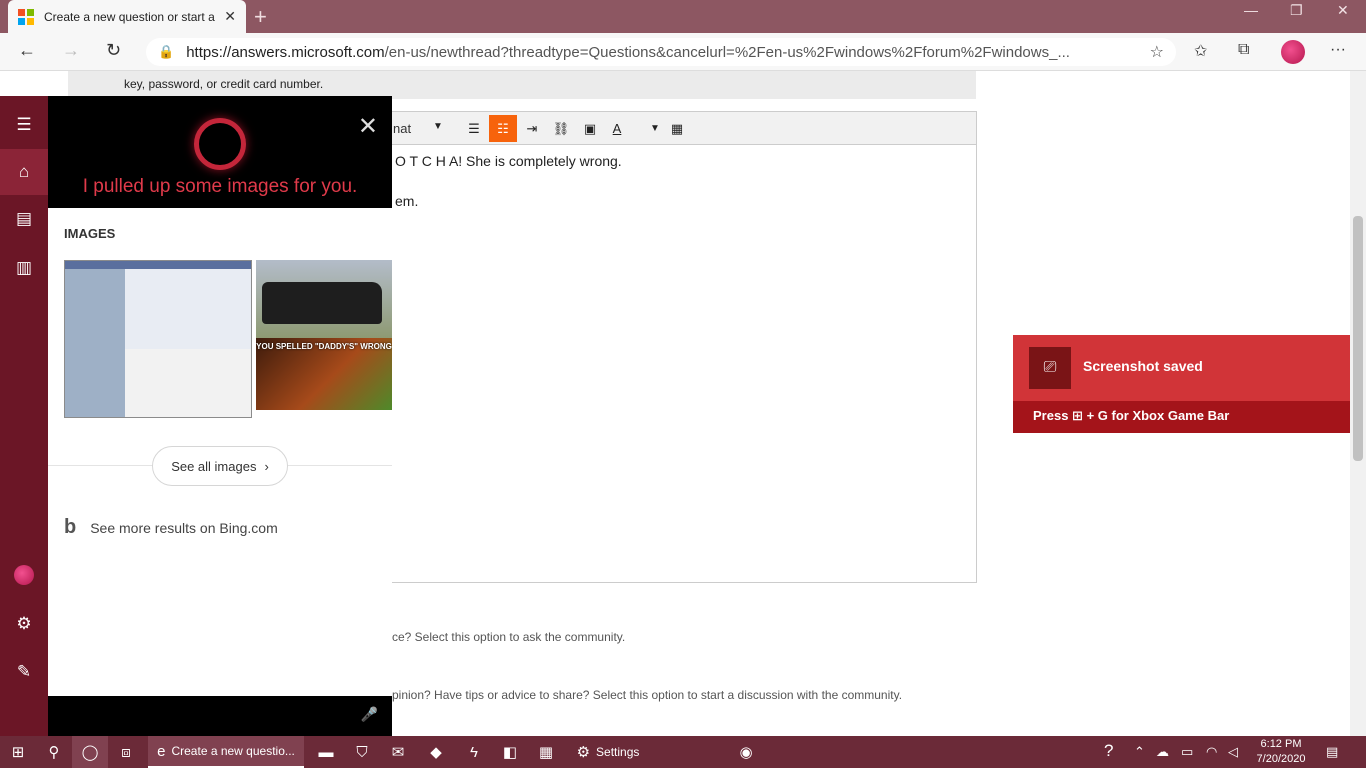 The width and height of the screenshot is (1366, 768). I want to click on bing-logo-icon: b, so click(70, 527).